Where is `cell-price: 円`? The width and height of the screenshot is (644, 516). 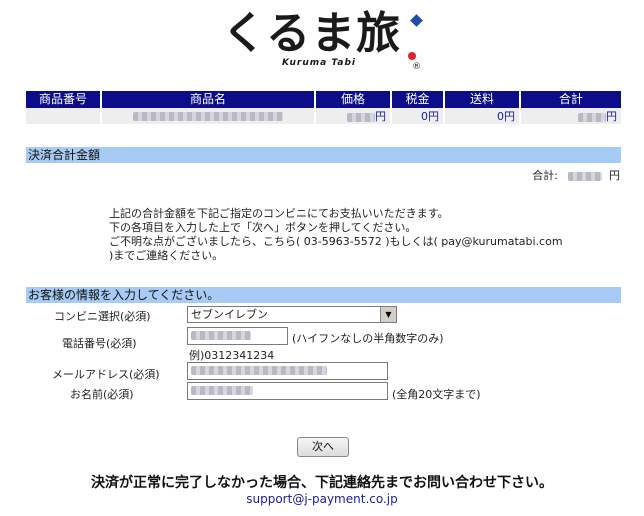
cell-price: 円 is located at coordinates (352, 116).